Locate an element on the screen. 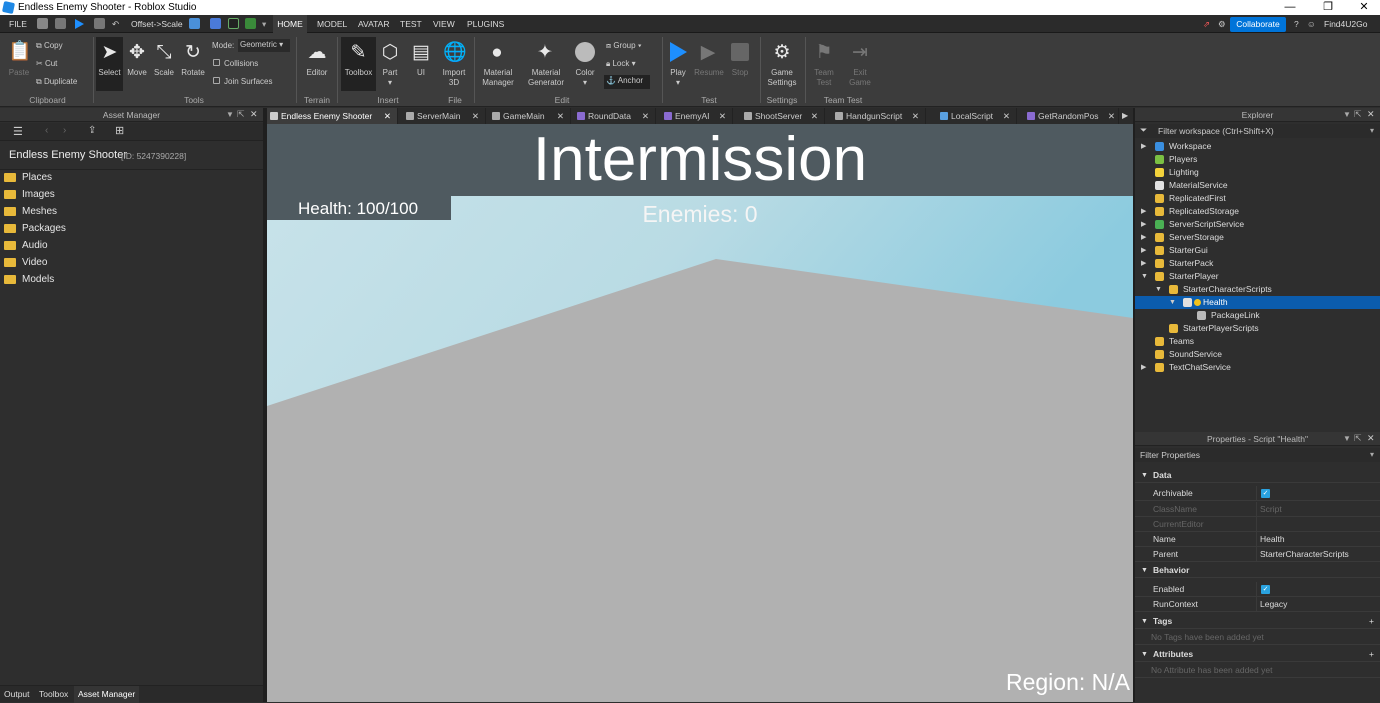  help-icon: ? is located at coordinates (1296, 24).